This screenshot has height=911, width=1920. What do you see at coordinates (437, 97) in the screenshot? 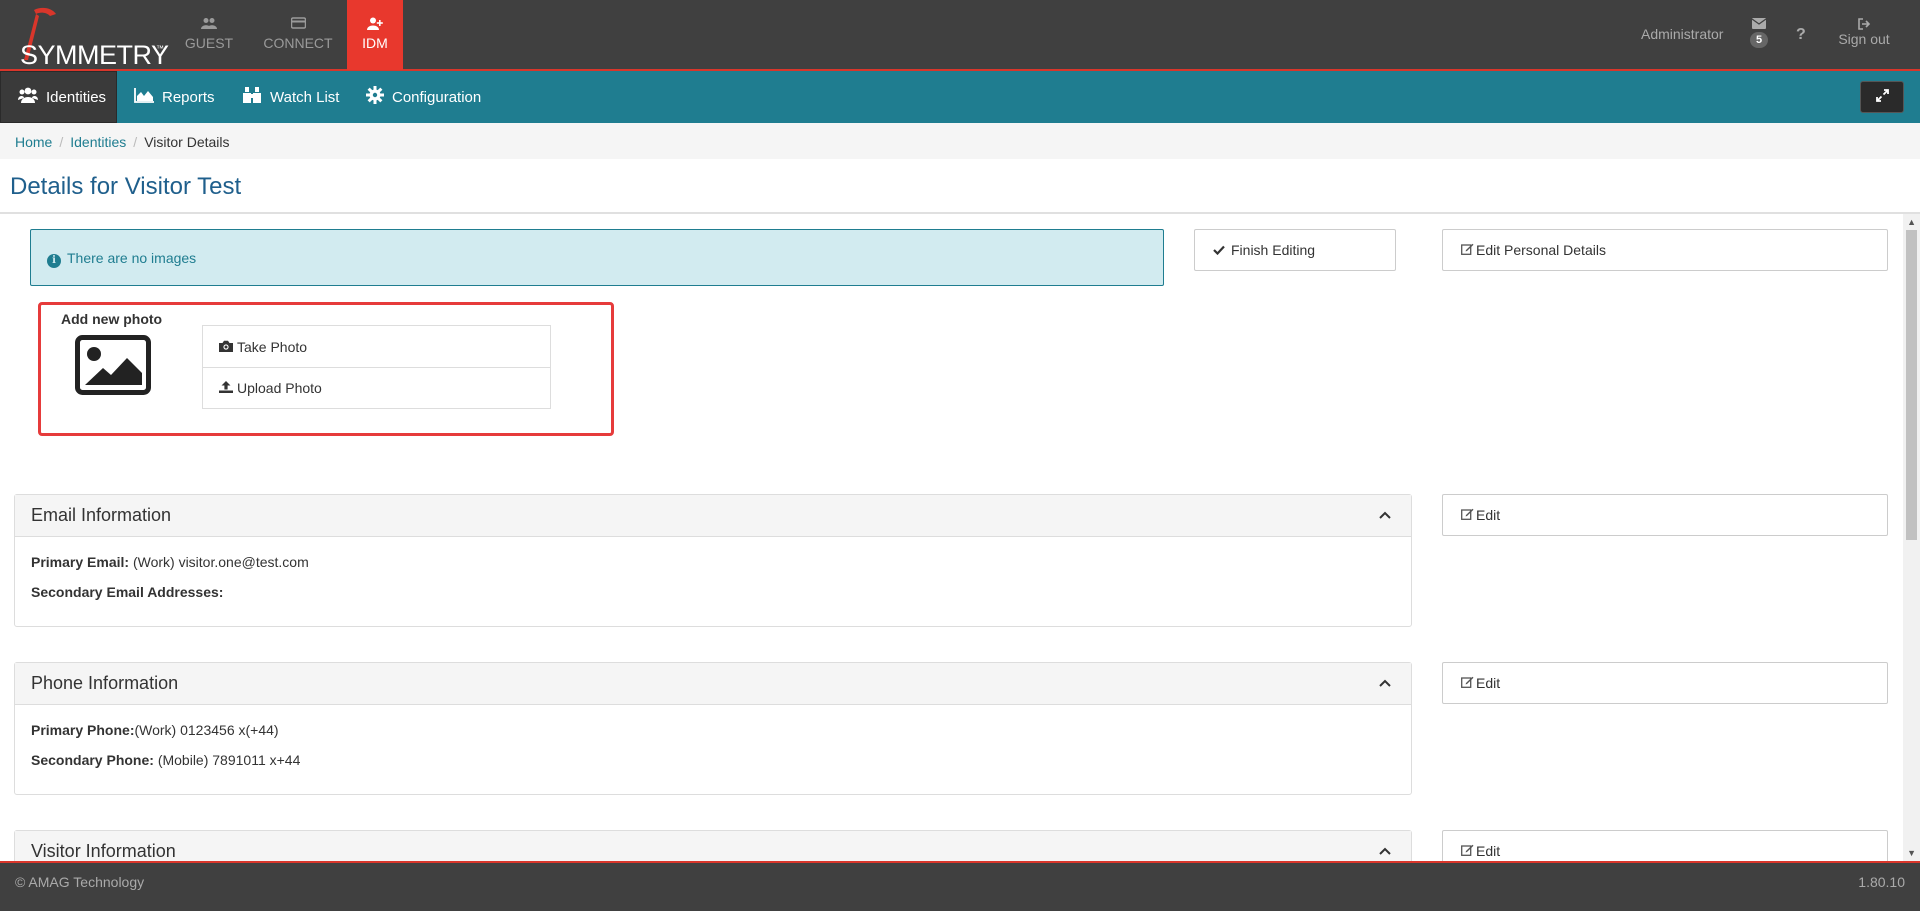
I see `subnav-configuration-label: Configuration` at bounding box center [437, 97].